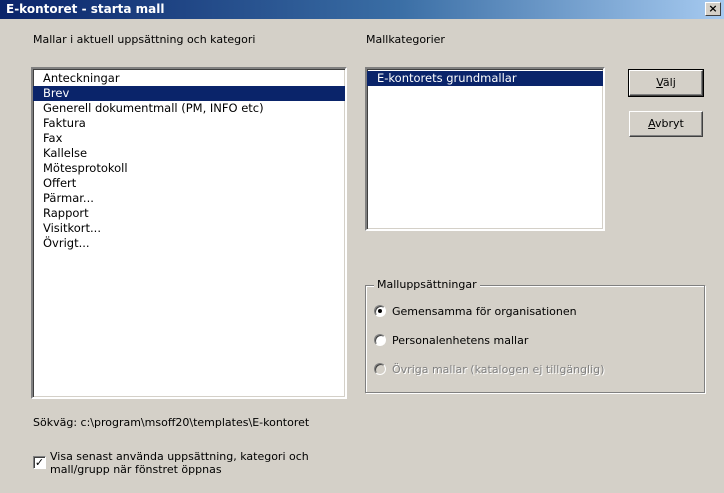 The image size is (724, 493). What do you see at coordinates (189, 108) in the screenshot?
I see `templates-list-item: Generell dokumentmall (PM, INFO etc)` at bounding box center [189, 108].